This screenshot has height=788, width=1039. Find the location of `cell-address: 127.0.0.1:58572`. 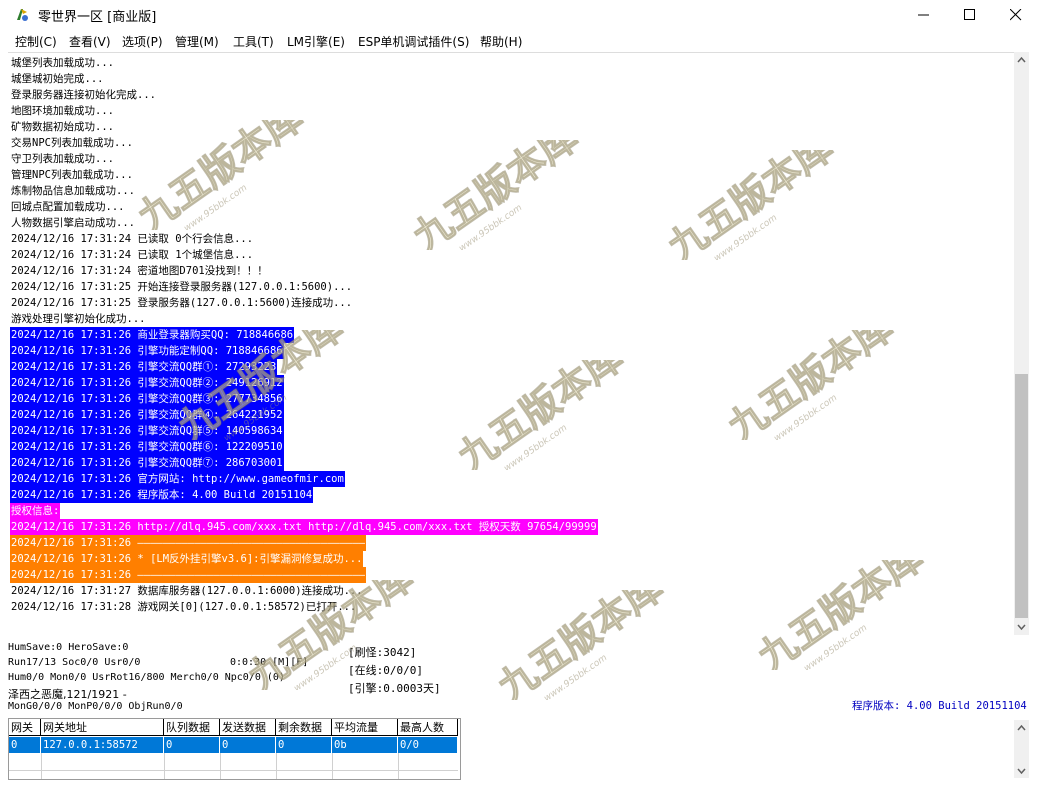

cell-address: 127.0.0.1:58572 is located at coordinates (102, 745).